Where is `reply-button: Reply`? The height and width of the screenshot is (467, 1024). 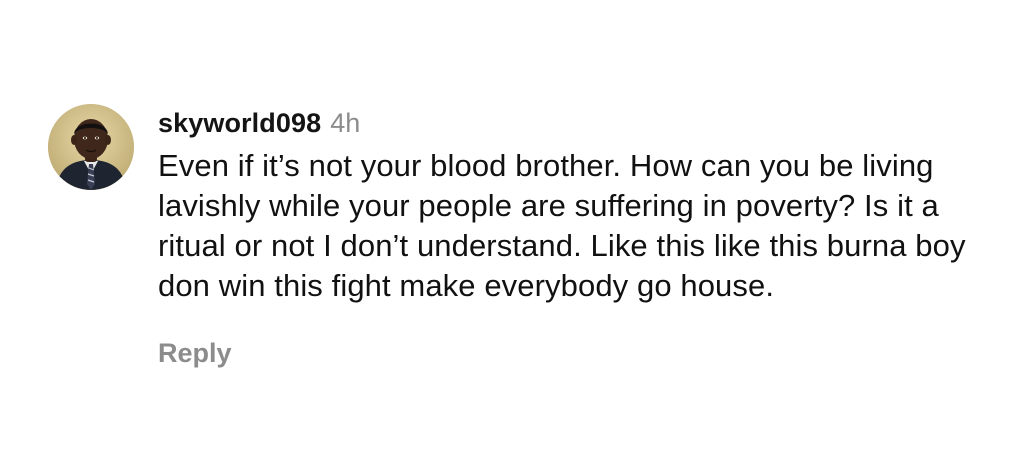 reply-button: Reply is located at coordinates (195, 353).